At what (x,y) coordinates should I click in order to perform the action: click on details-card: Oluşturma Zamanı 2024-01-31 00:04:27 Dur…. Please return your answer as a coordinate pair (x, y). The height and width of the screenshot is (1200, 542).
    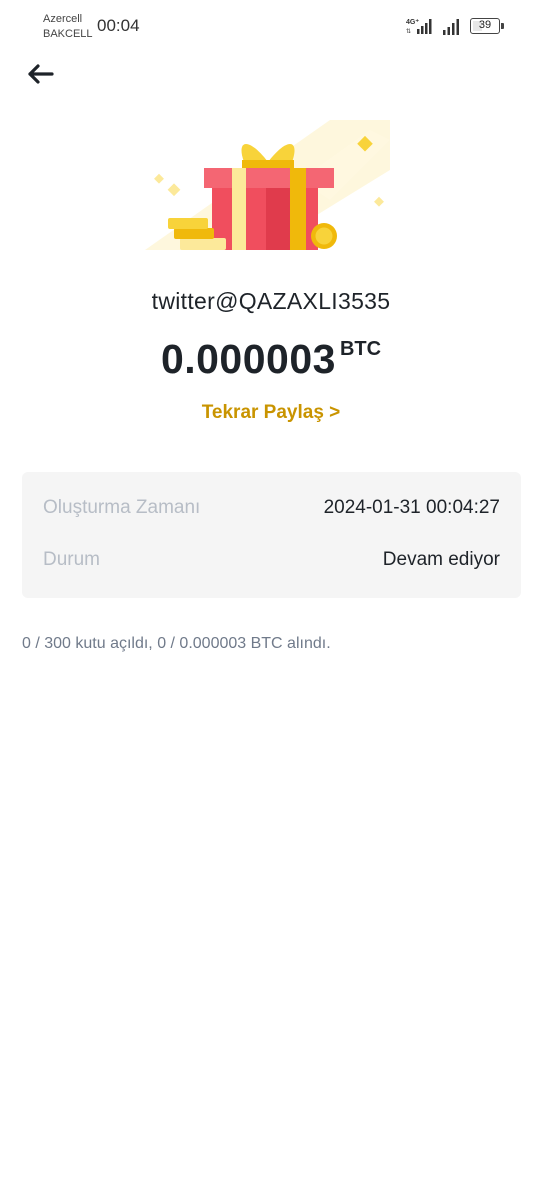
    Looking at the image, I should click on (271, 535).